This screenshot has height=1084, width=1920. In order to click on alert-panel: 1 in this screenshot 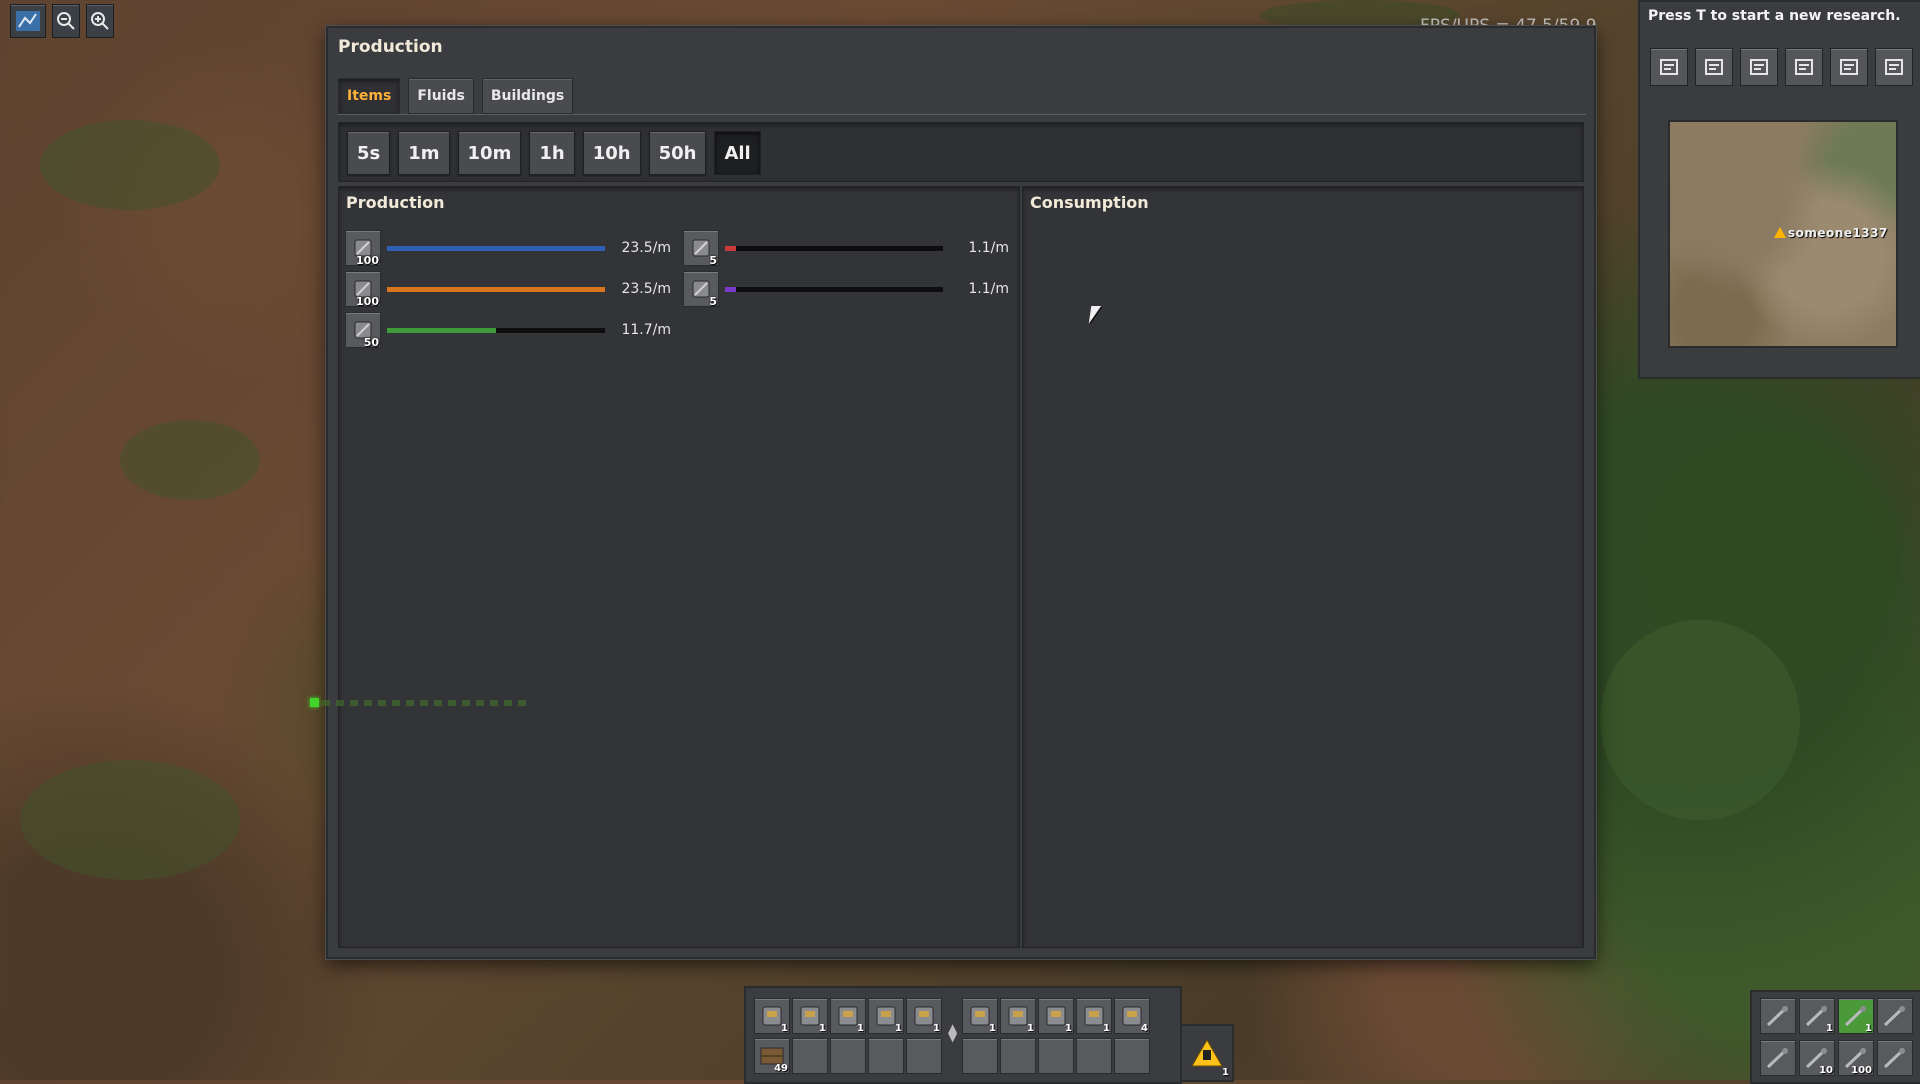, I will do `click(1207, 1053)`.